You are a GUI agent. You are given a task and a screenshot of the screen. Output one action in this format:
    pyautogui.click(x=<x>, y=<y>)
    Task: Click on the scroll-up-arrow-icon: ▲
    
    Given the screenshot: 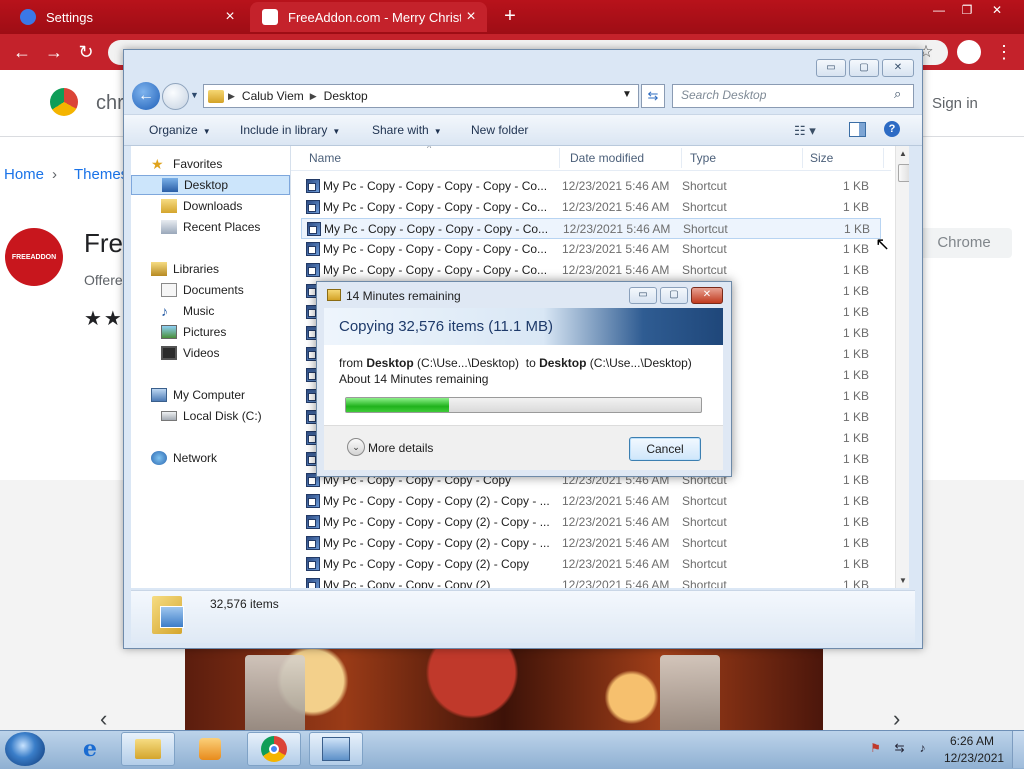 What is the action you would take?
    pyautogui.click(x=903, y=153)
    